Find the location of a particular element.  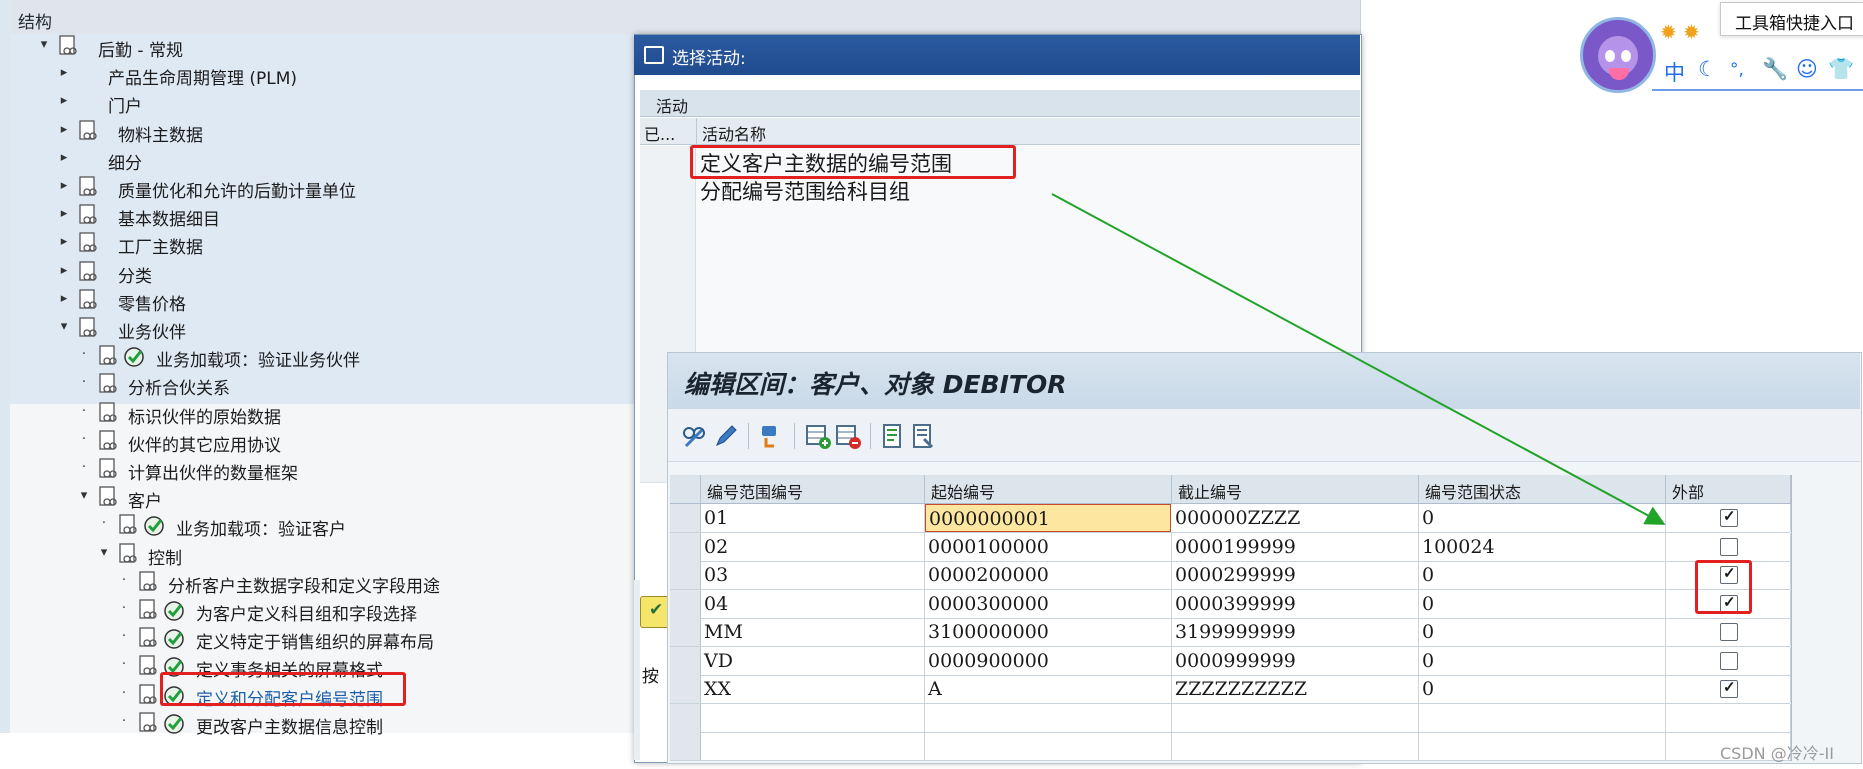

range-number-cell: 02 is located at coordinates (813, 546).